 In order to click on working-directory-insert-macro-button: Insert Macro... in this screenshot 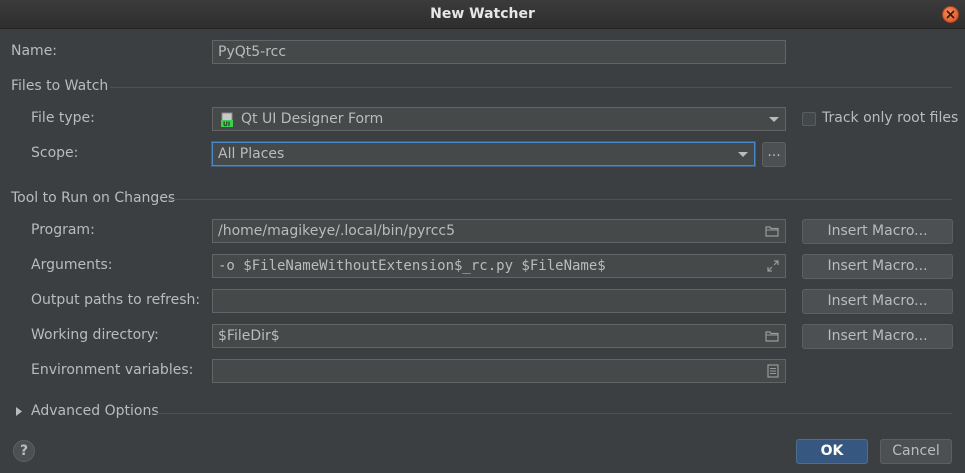, I will do `click(877, 336)`.